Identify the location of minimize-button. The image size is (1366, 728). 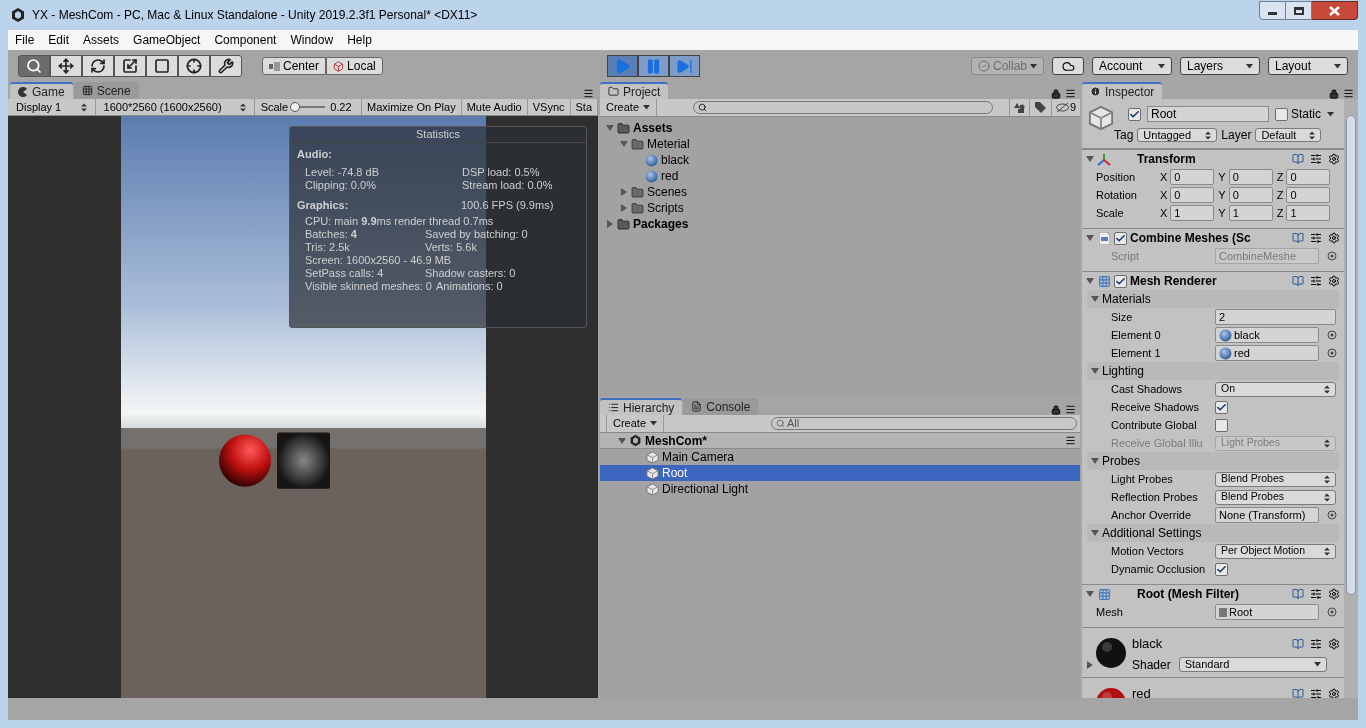
(1272, 10).